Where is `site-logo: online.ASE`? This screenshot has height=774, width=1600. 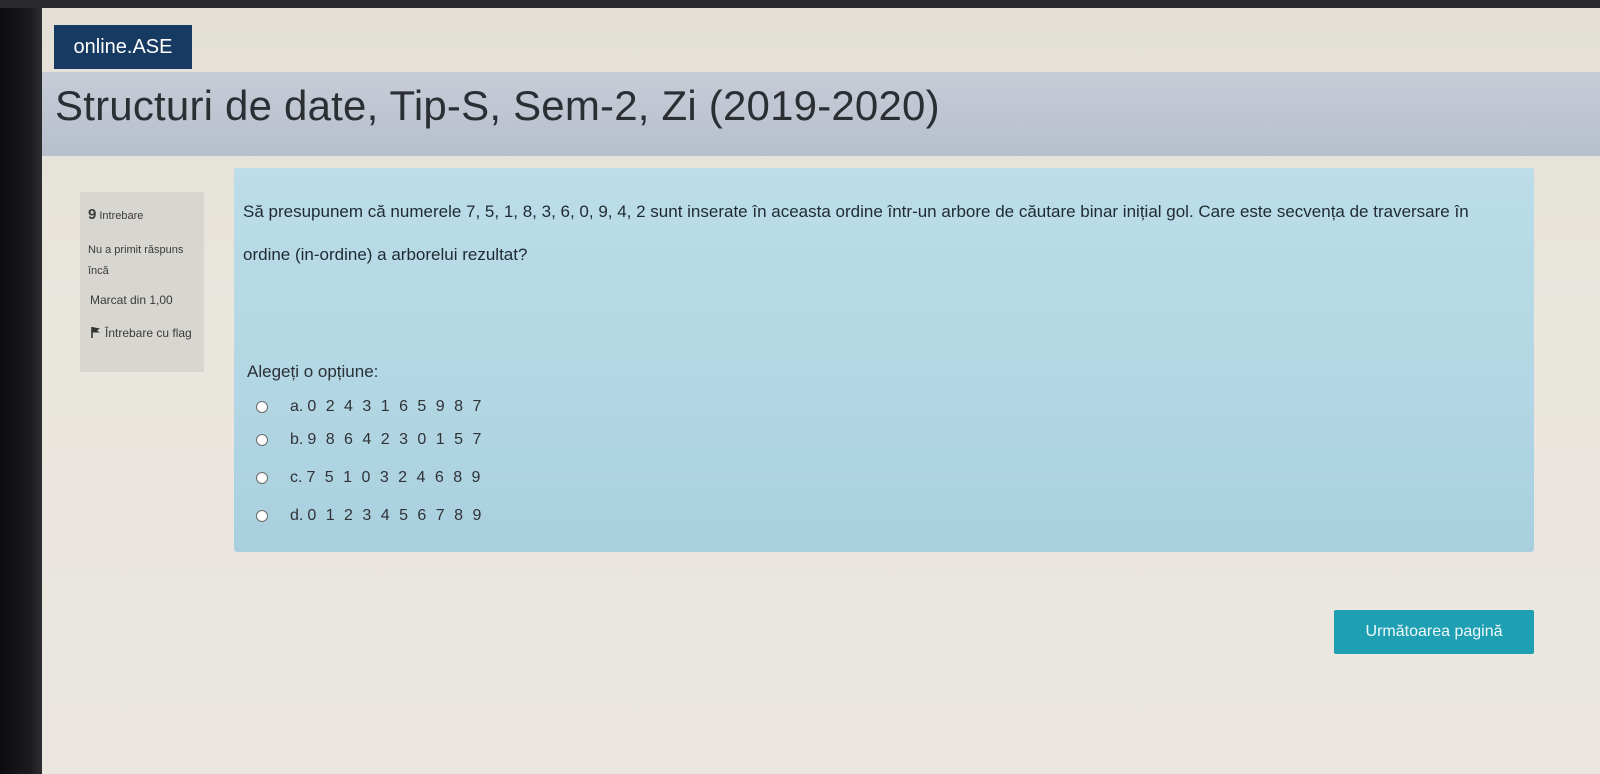 site-logo: online.ASE is located at coordinates (123, 47).